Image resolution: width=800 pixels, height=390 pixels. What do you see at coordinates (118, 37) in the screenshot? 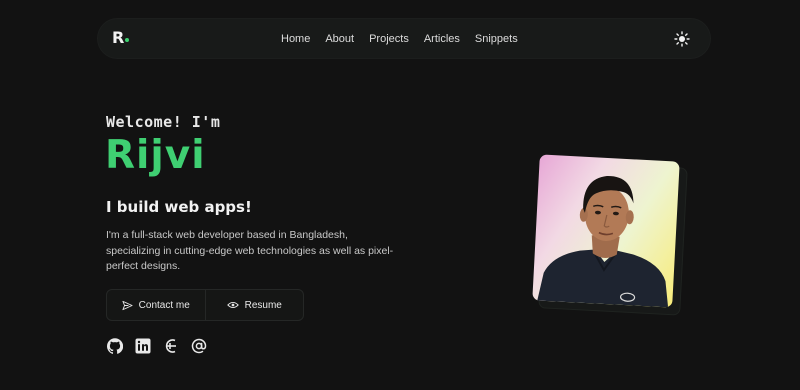
I see `logo-text: R` at bounding box center [118, 37].